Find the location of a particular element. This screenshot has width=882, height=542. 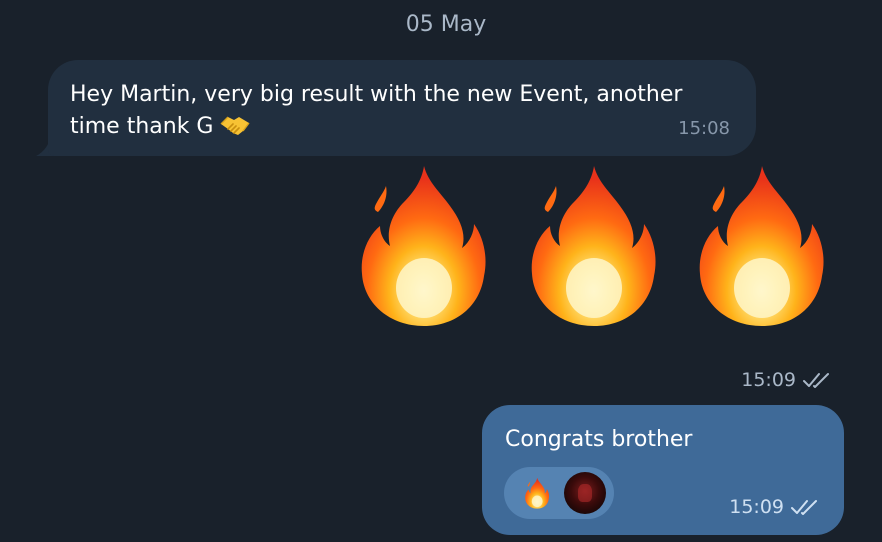

sticker-time: 15:09 is located at coordinates (768, 380).